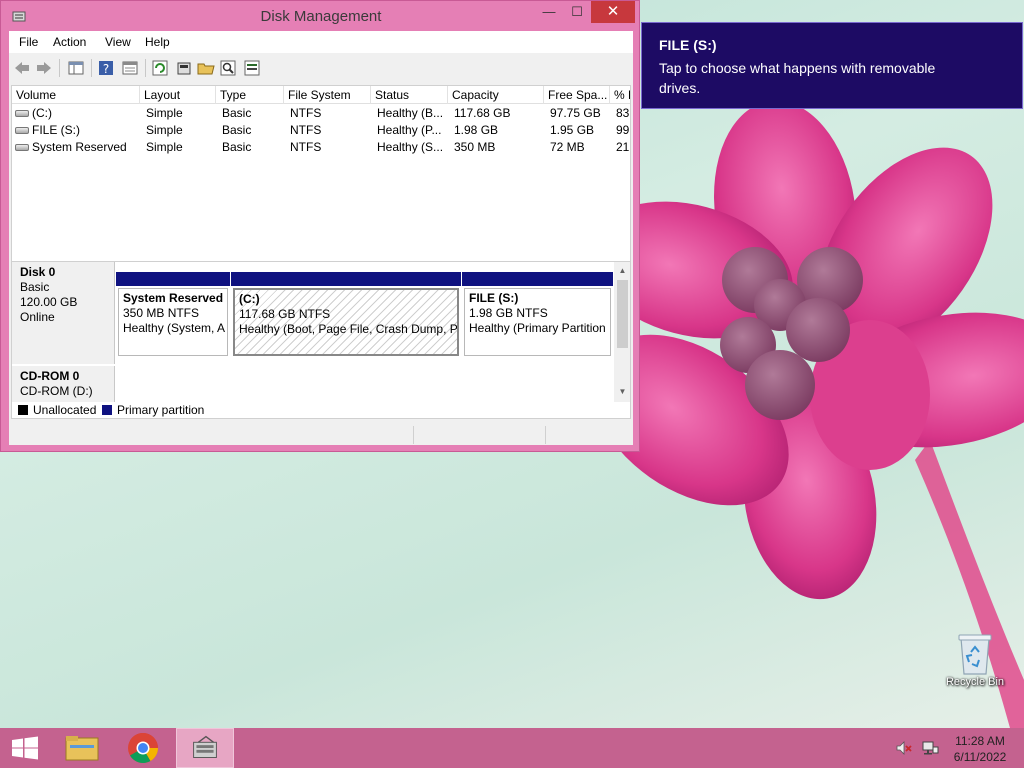 This screenshot has height=768, width=1024. I want to click on partition-name: (C:), so click(249, 299).